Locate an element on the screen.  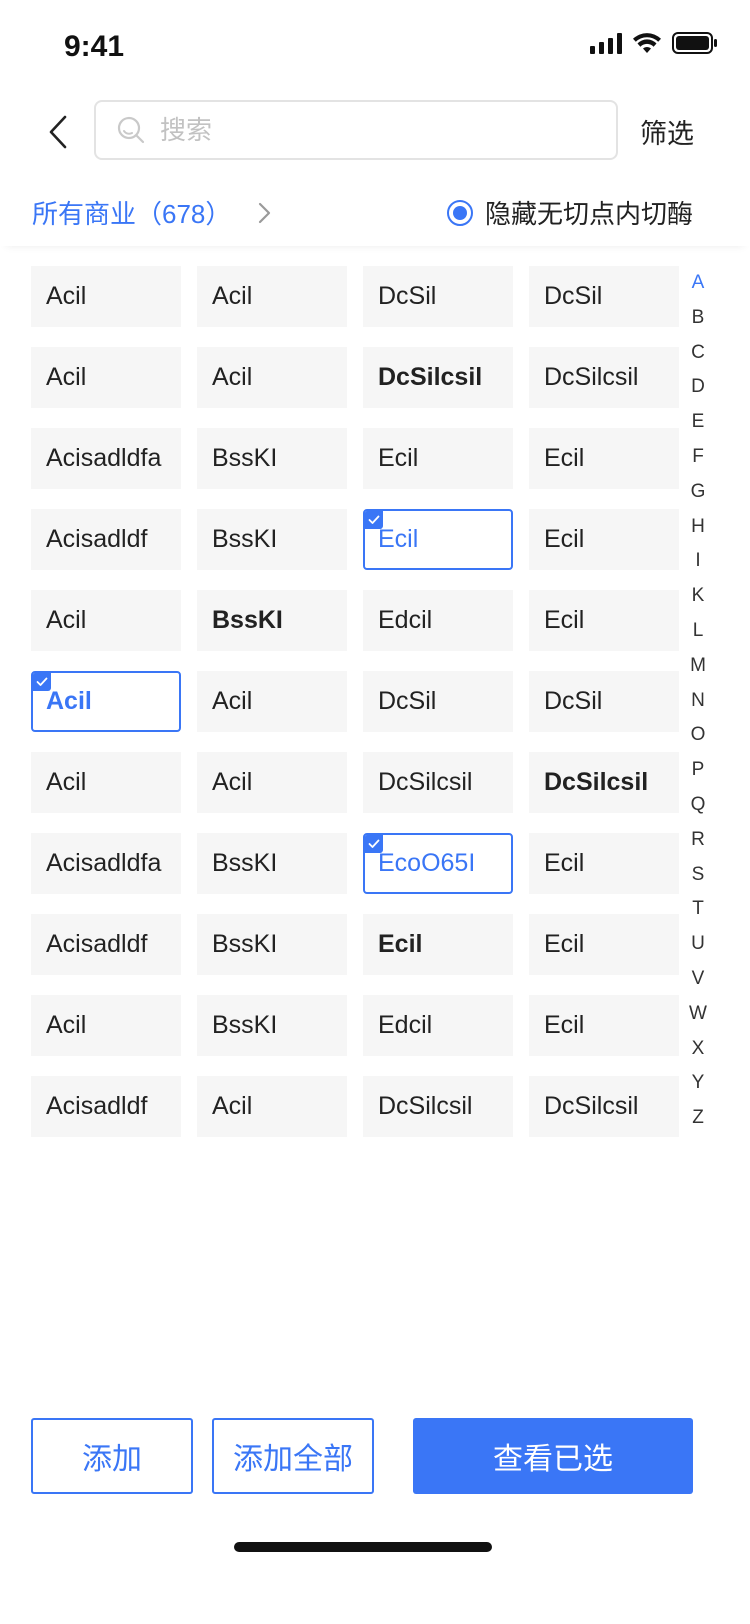
alphabet-letter: Q is located at coordinates (698, 805).